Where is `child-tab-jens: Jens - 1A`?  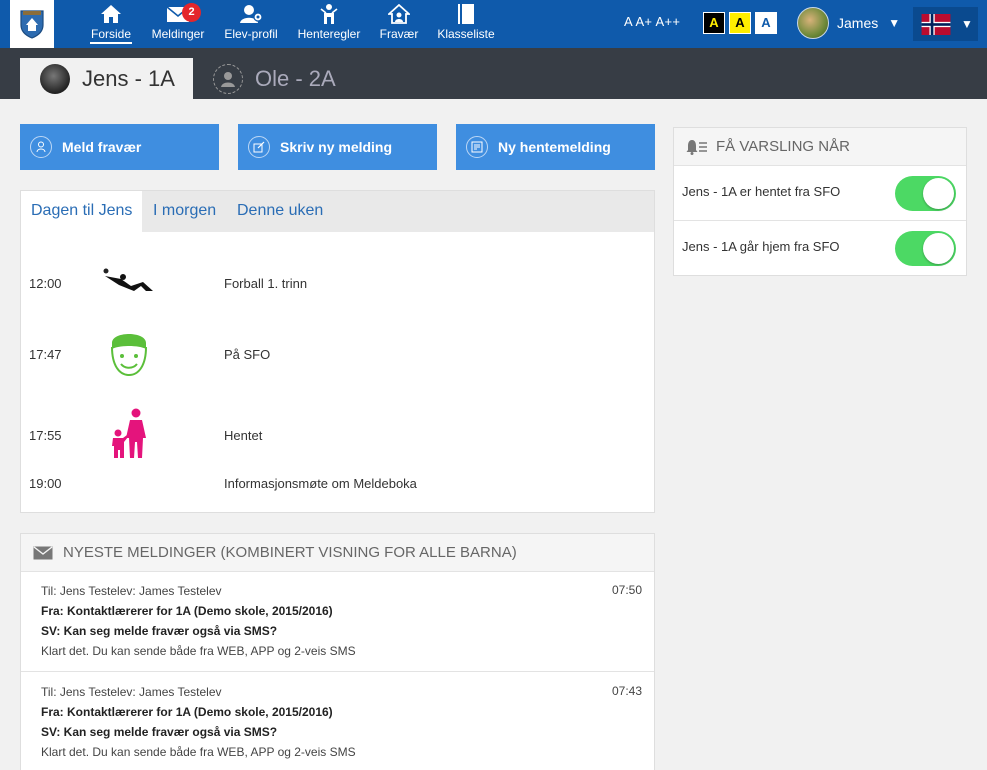 child-tab-jens: Jens - 1A is located at coordinates (106, 78).